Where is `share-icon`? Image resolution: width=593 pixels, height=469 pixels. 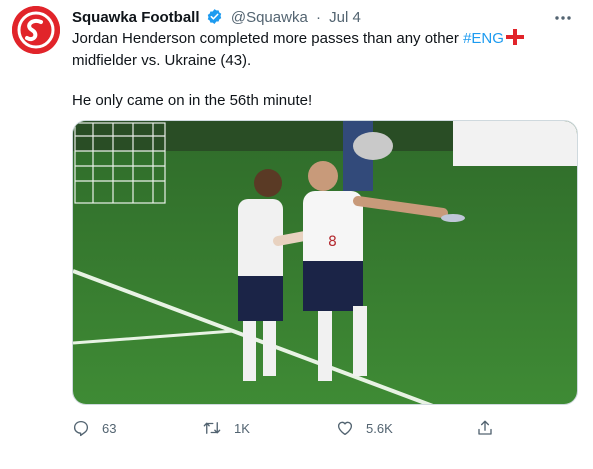
share-icon is located at coordinates (485, 427).